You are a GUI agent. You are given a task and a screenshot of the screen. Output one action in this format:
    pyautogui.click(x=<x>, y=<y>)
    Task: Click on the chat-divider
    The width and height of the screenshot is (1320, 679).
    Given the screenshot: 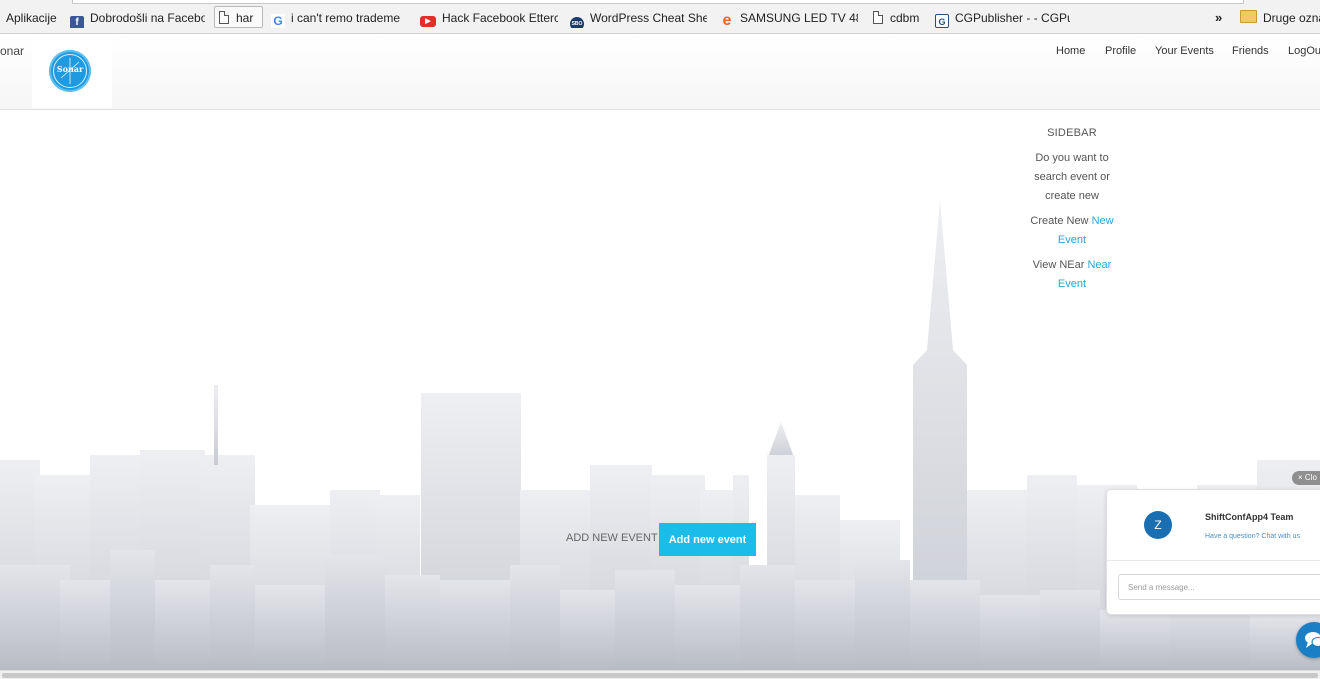 What is the action you would take?
    pyautogui.click(x=1213, y=560)
    